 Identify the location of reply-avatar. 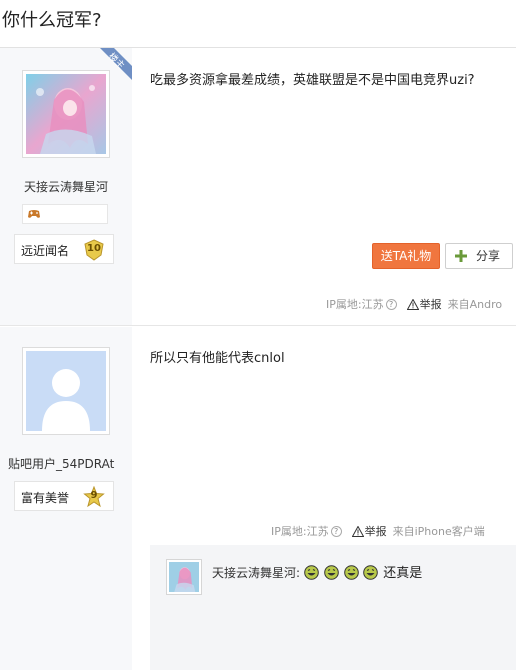
(184, 577).